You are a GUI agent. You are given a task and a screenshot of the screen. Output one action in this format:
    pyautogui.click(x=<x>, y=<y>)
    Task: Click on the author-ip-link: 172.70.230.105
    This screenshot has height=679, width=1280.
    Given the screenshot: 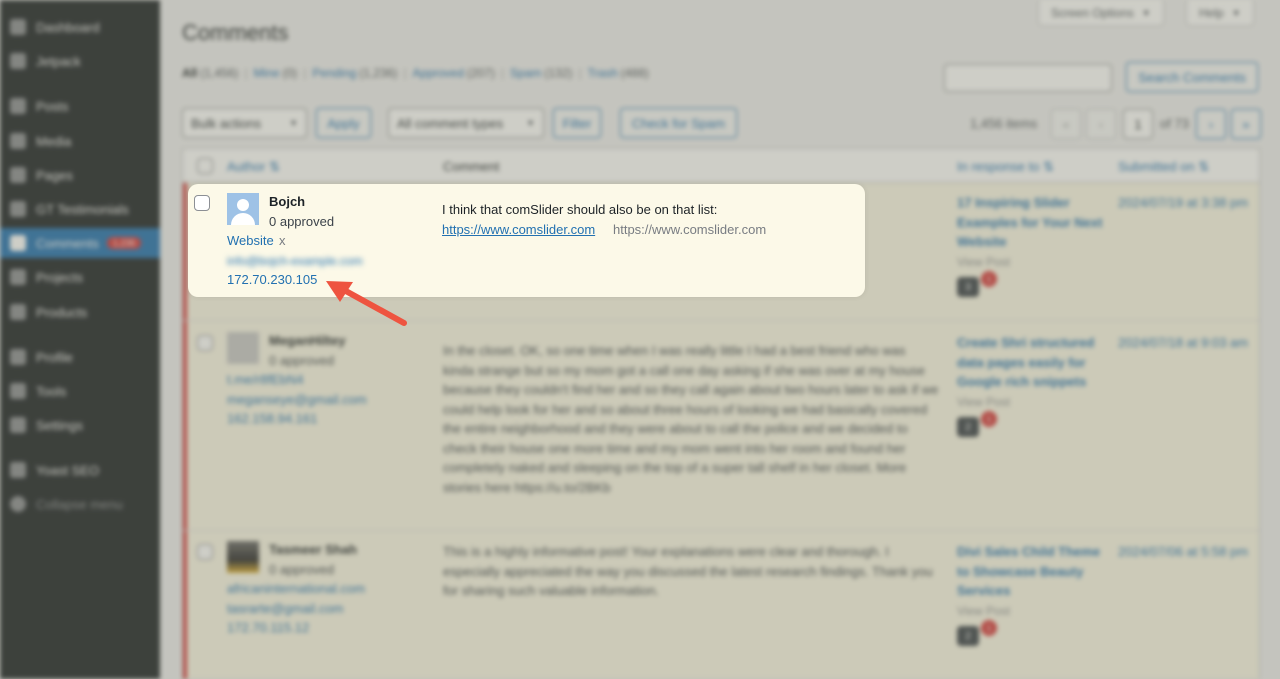 What is the action you would take?
    pyautogui.click(x=272, y=279)
    